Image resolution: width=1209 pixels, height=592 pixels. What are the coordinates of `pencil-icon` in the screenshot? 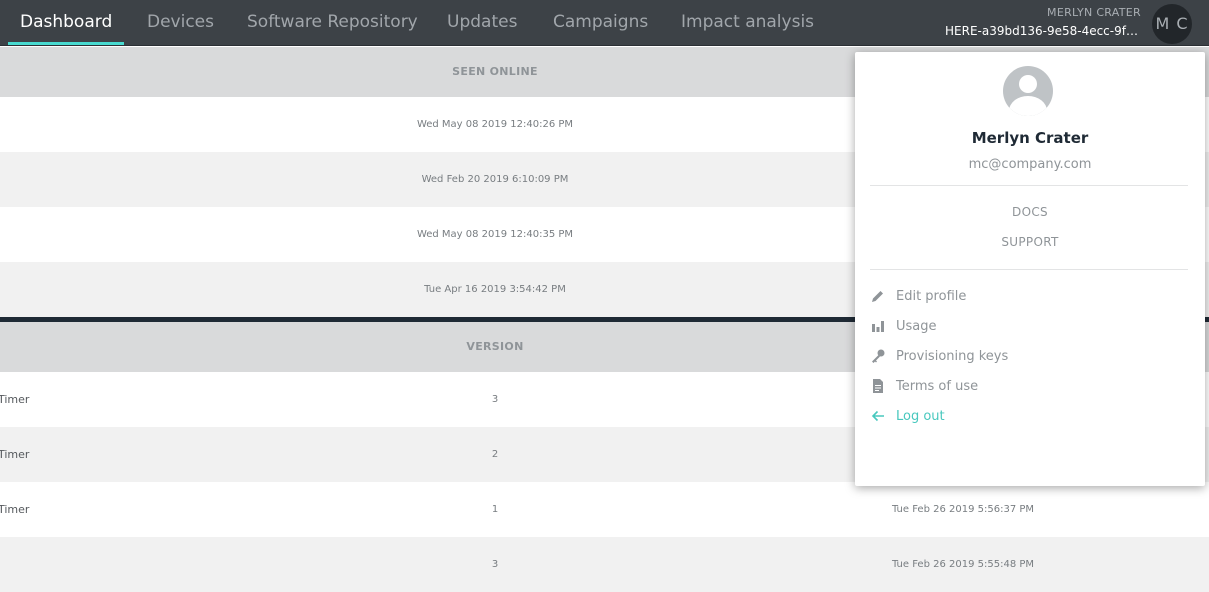 It's located at (877, 296).